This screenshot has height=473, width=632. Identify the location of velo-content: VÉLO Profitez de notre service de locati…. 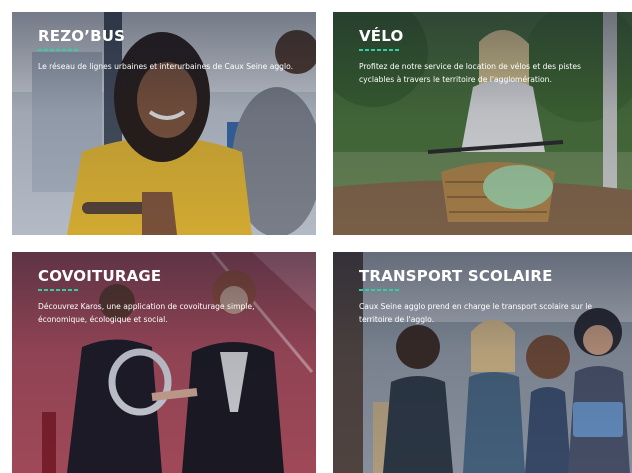
(487, 56).